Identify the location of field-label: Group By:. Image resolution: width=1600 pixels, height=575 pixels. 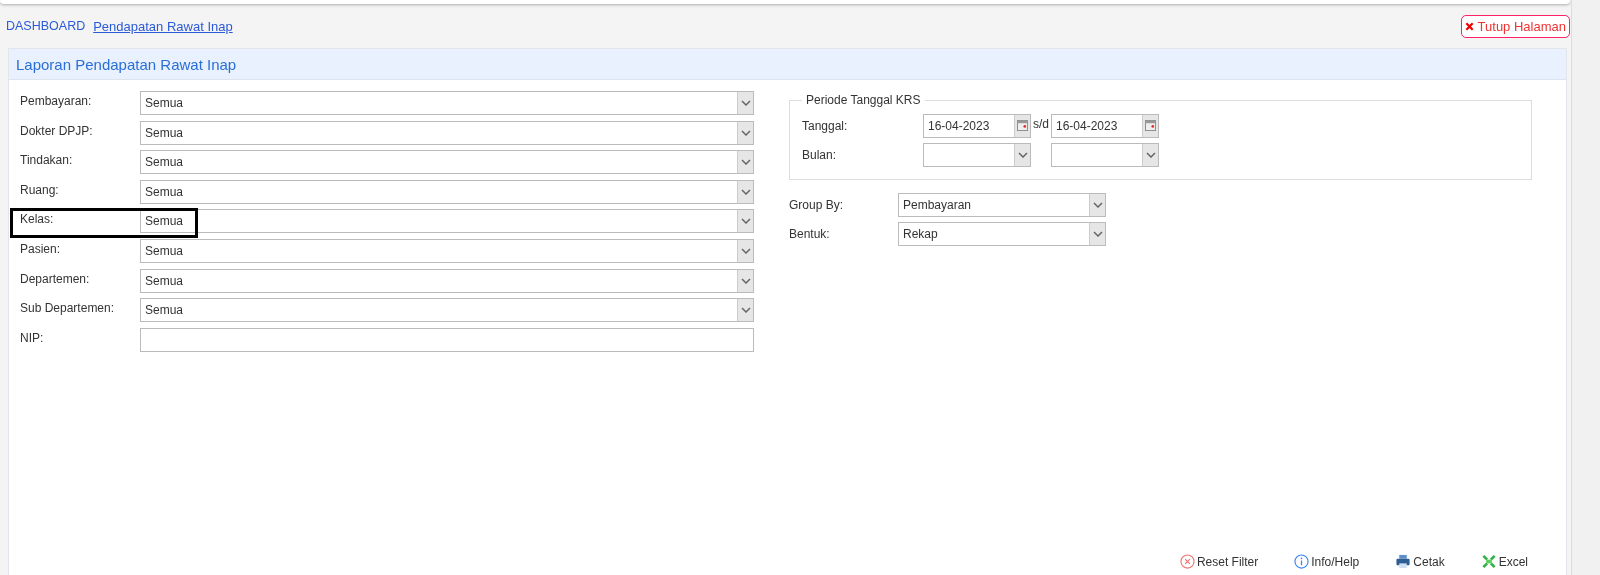
(817, 204).